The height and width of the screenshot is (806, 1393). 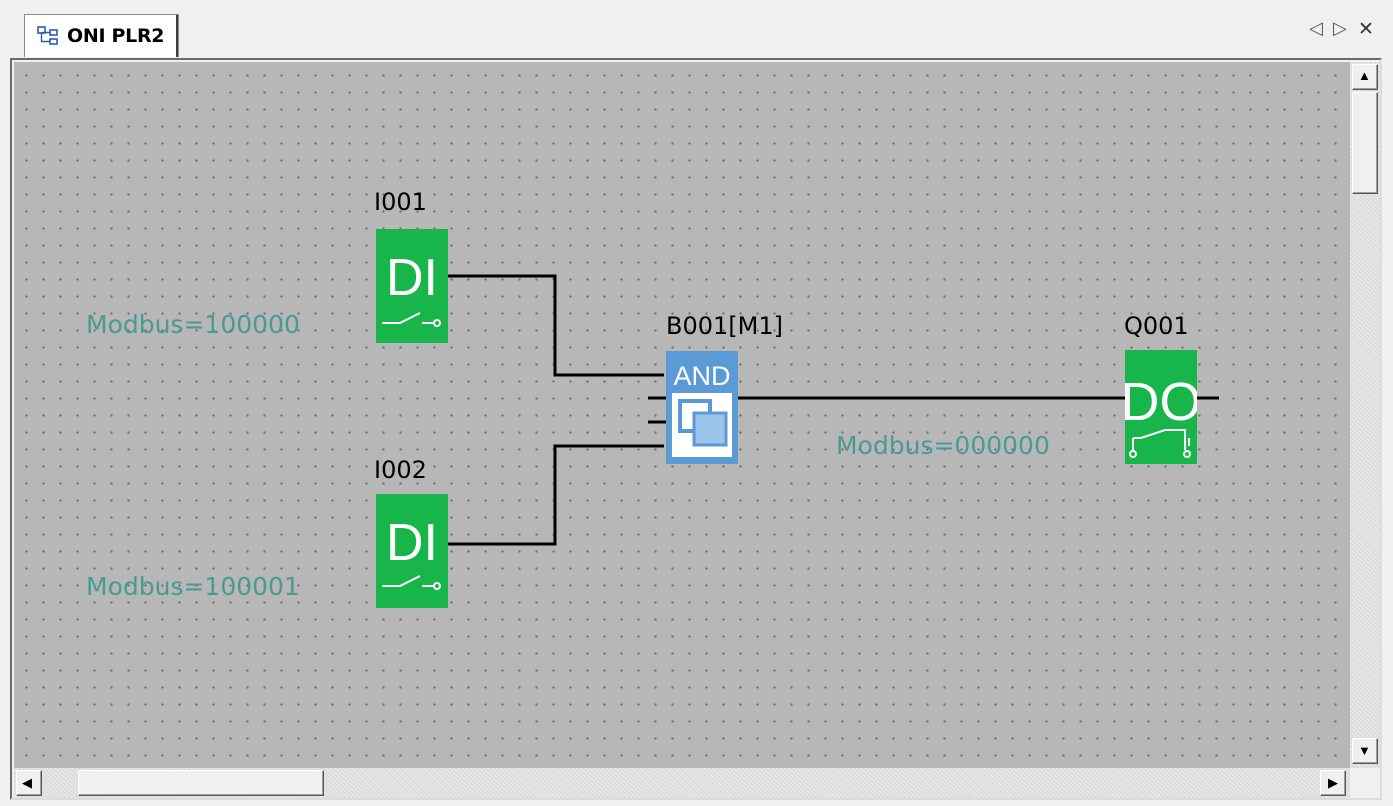 I want to click on scroll-left-button: ◀, so click(x=29, y=783).